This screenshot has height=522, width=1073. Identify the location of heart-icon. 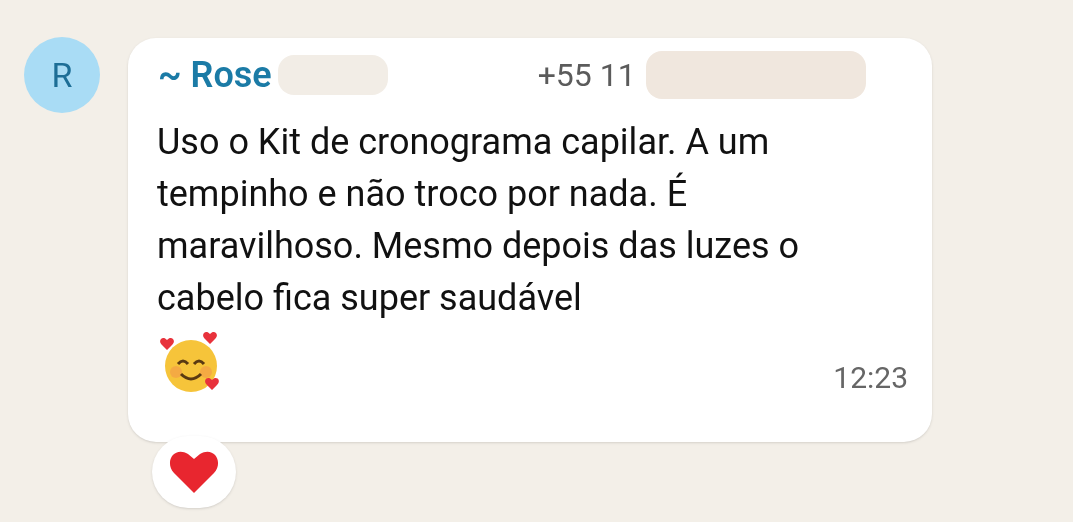
(194, 472).